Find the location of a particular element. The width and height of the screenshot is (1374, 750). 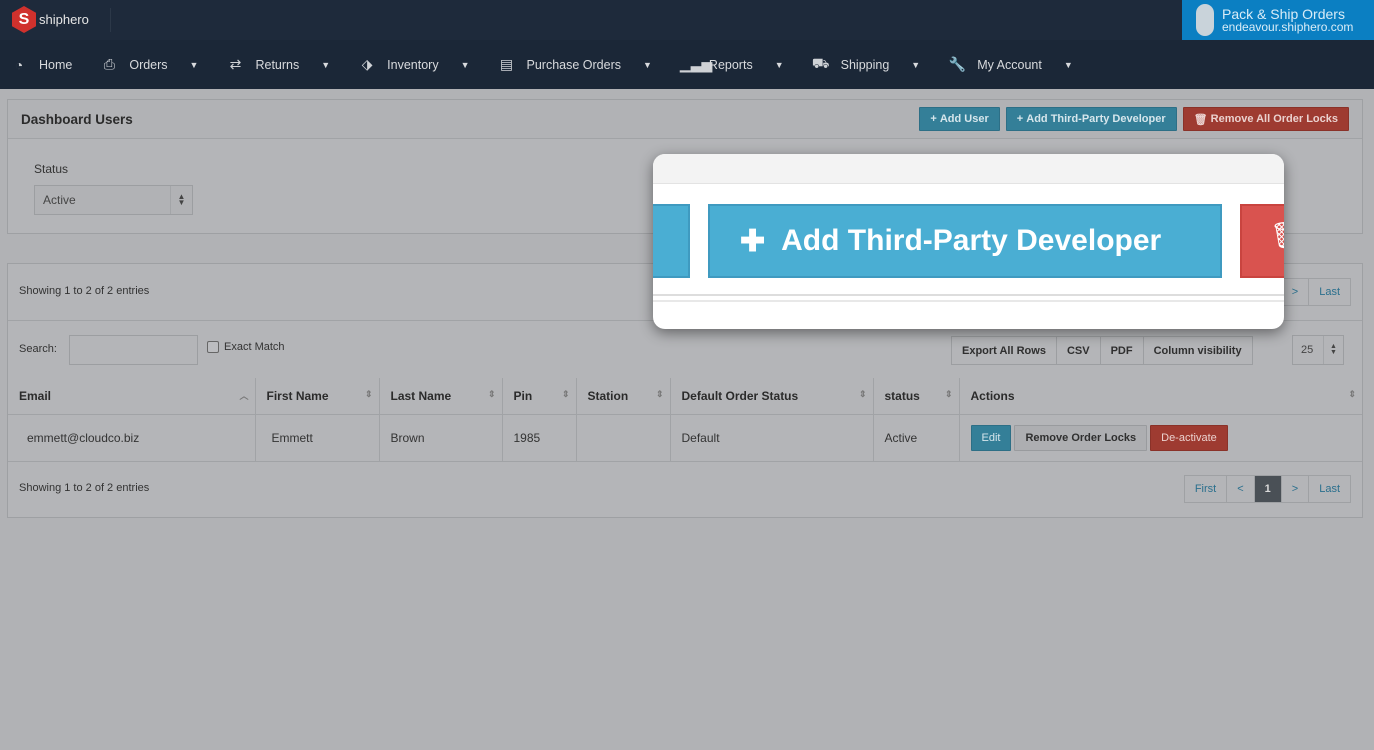

column-visibility-button: Column visibility is located at coordinates (1197, 350).